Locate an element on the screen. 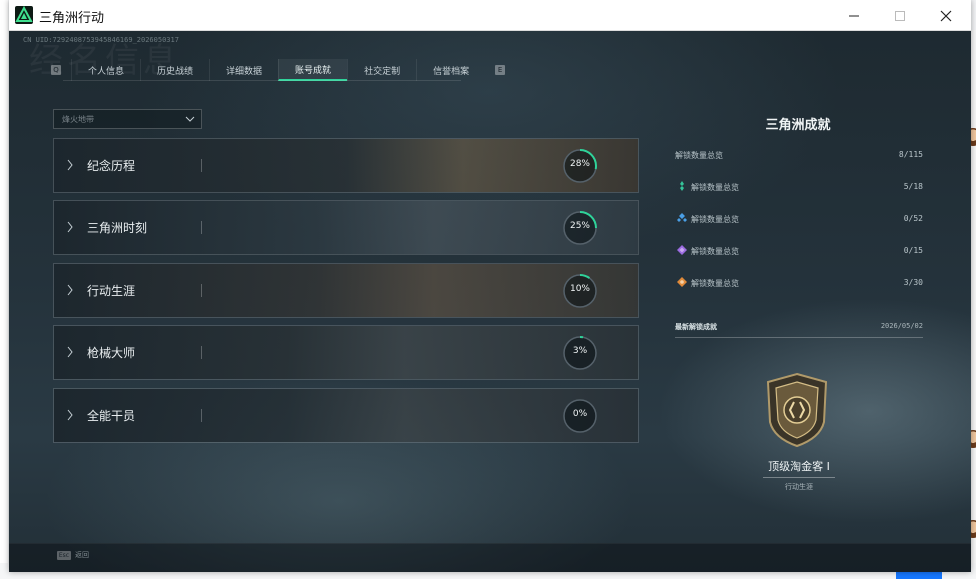  minimize-icon is located at coordinates (854, 15).